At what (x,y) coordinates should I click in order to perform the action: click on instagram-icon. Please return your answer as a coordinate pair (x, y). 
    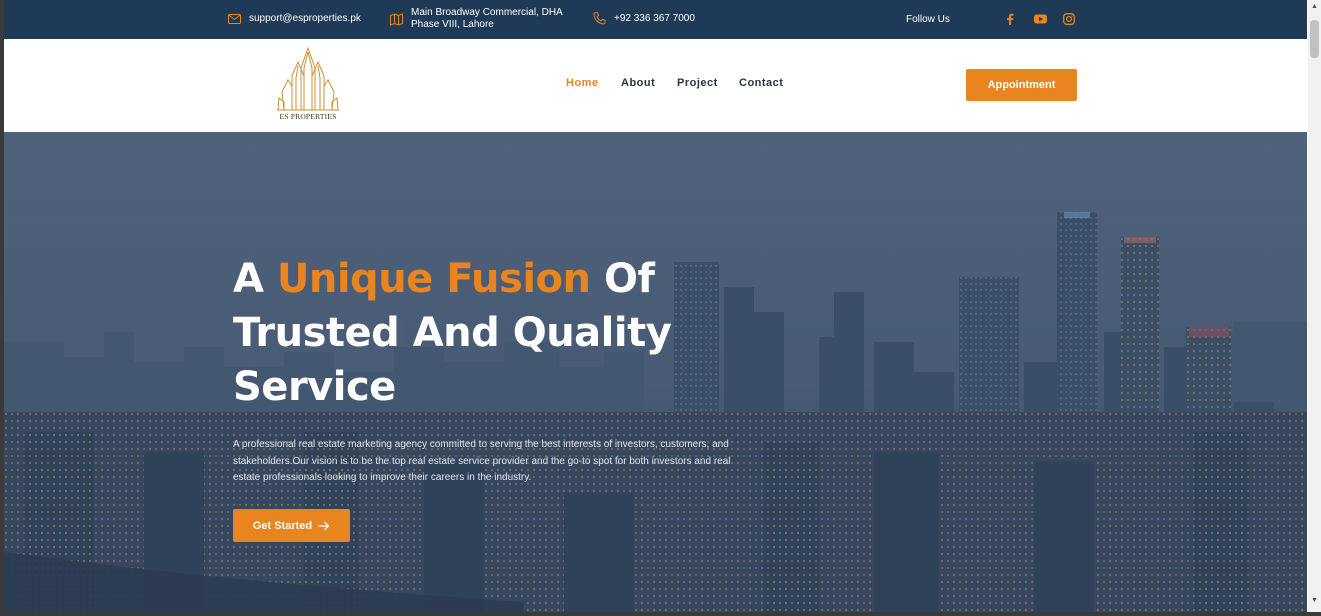
    Looking at the image, I should click on (1069, 19).